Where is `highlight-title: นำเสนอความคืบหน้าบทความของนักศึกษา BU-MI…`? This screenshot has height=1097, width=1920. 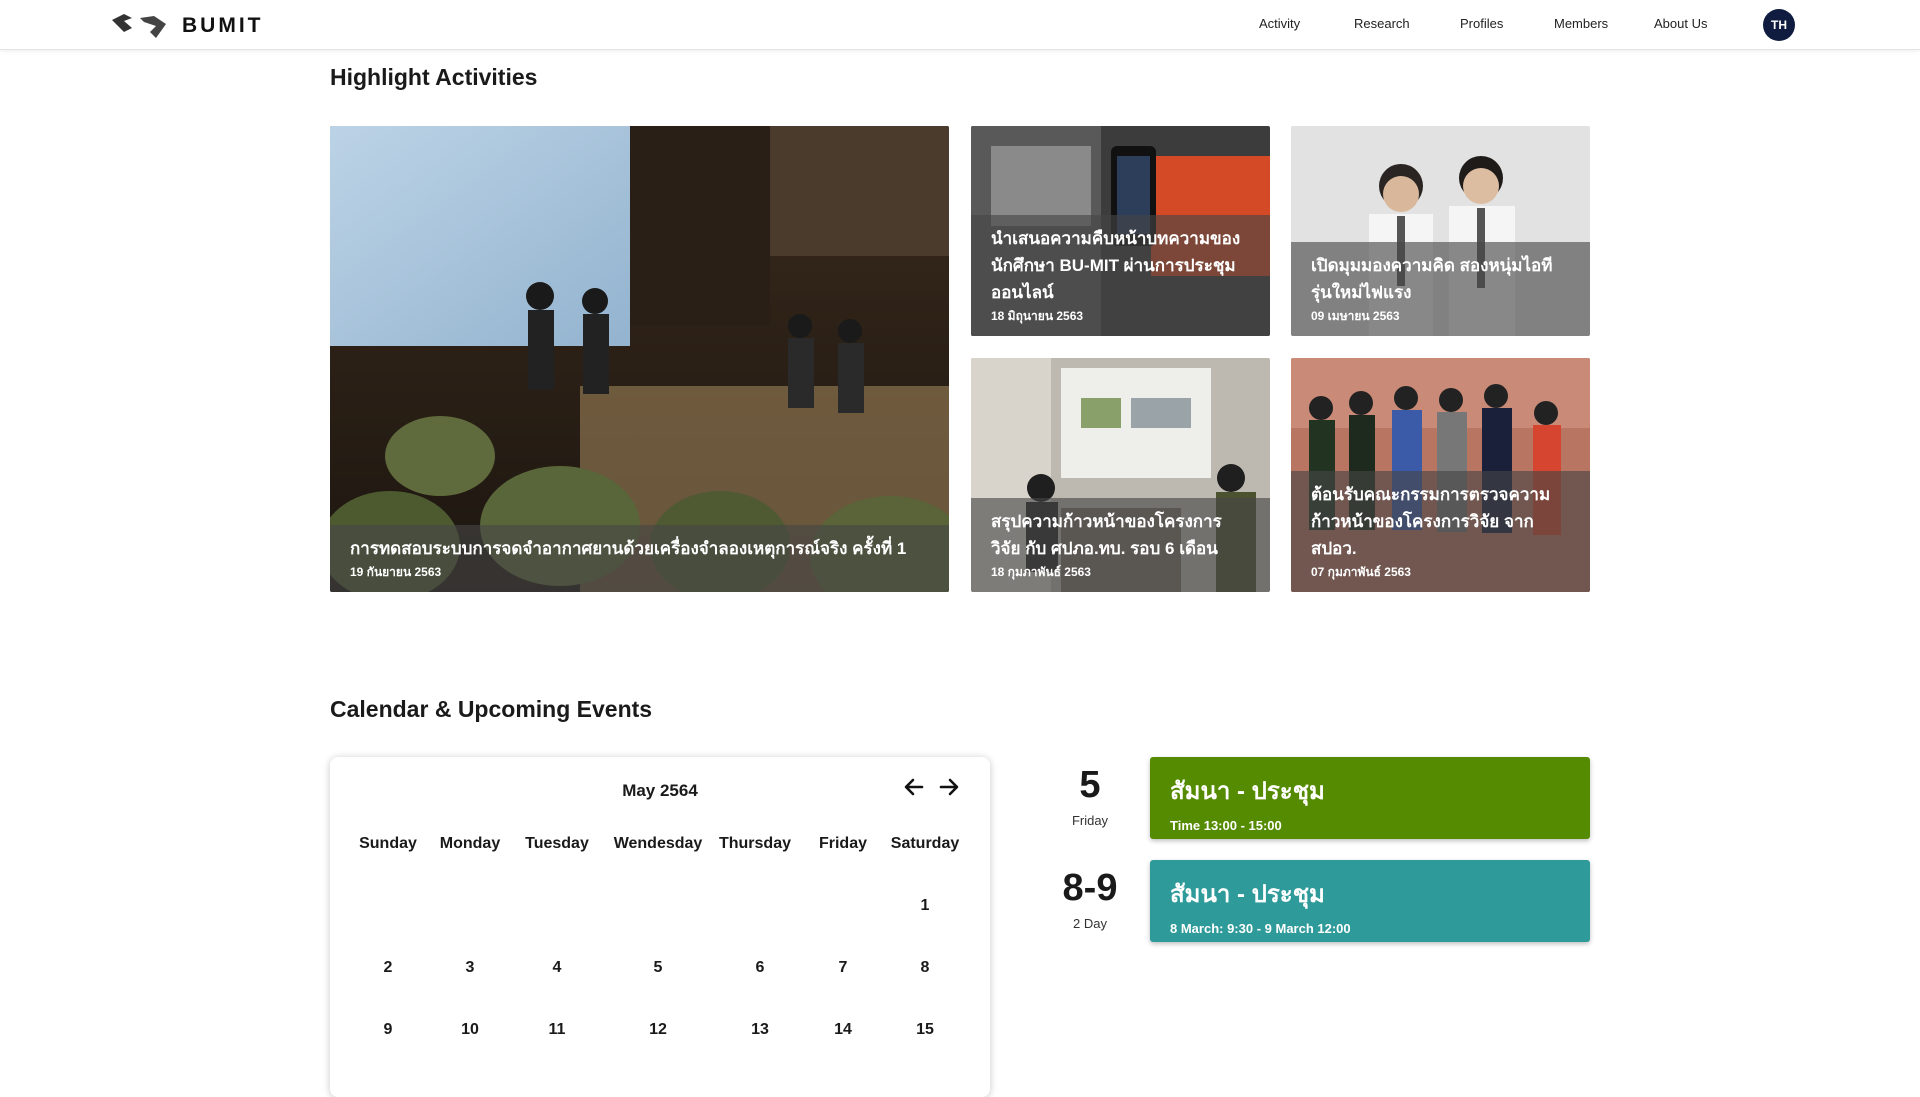 highlight-title: นำเสนอความคืบหน้าบทความของนักศึกษา BU-MI… is located at coordinates (1116, 265).